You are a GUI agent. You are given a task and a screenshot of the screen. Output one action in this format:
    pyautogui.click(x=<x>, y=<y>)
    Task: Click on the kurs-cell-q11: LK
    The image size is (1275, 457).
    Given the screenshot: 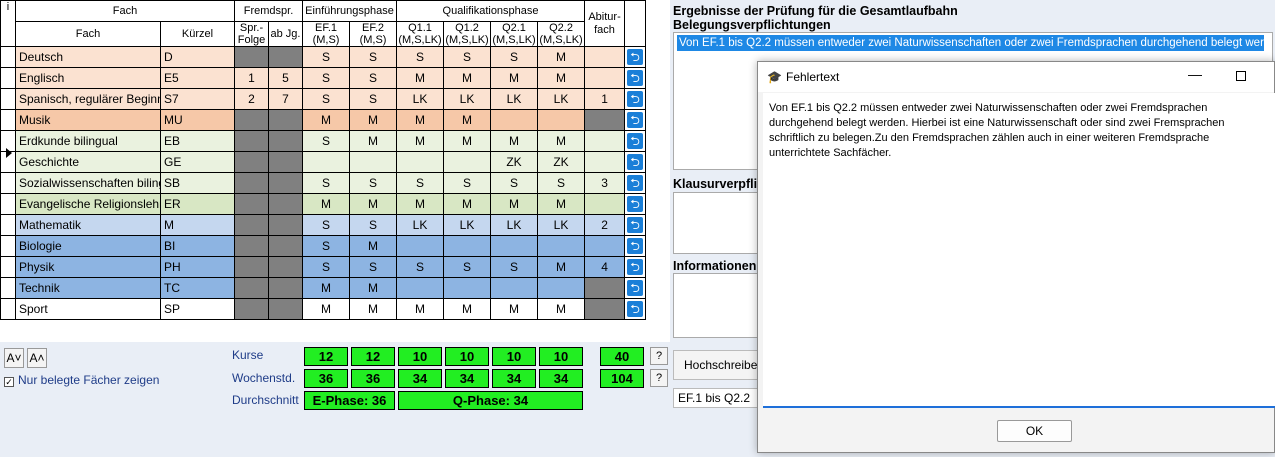 What is the action you would take?
    pyautogui.click(x=420, y=99)
    